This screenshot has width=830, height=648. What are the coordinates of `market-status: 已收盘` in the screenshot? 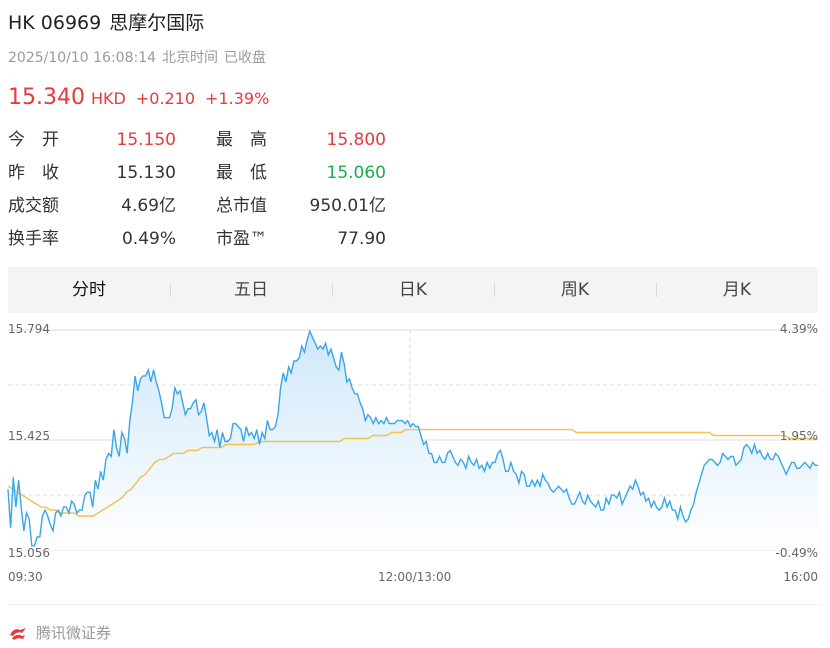 It's located at (245, 58).